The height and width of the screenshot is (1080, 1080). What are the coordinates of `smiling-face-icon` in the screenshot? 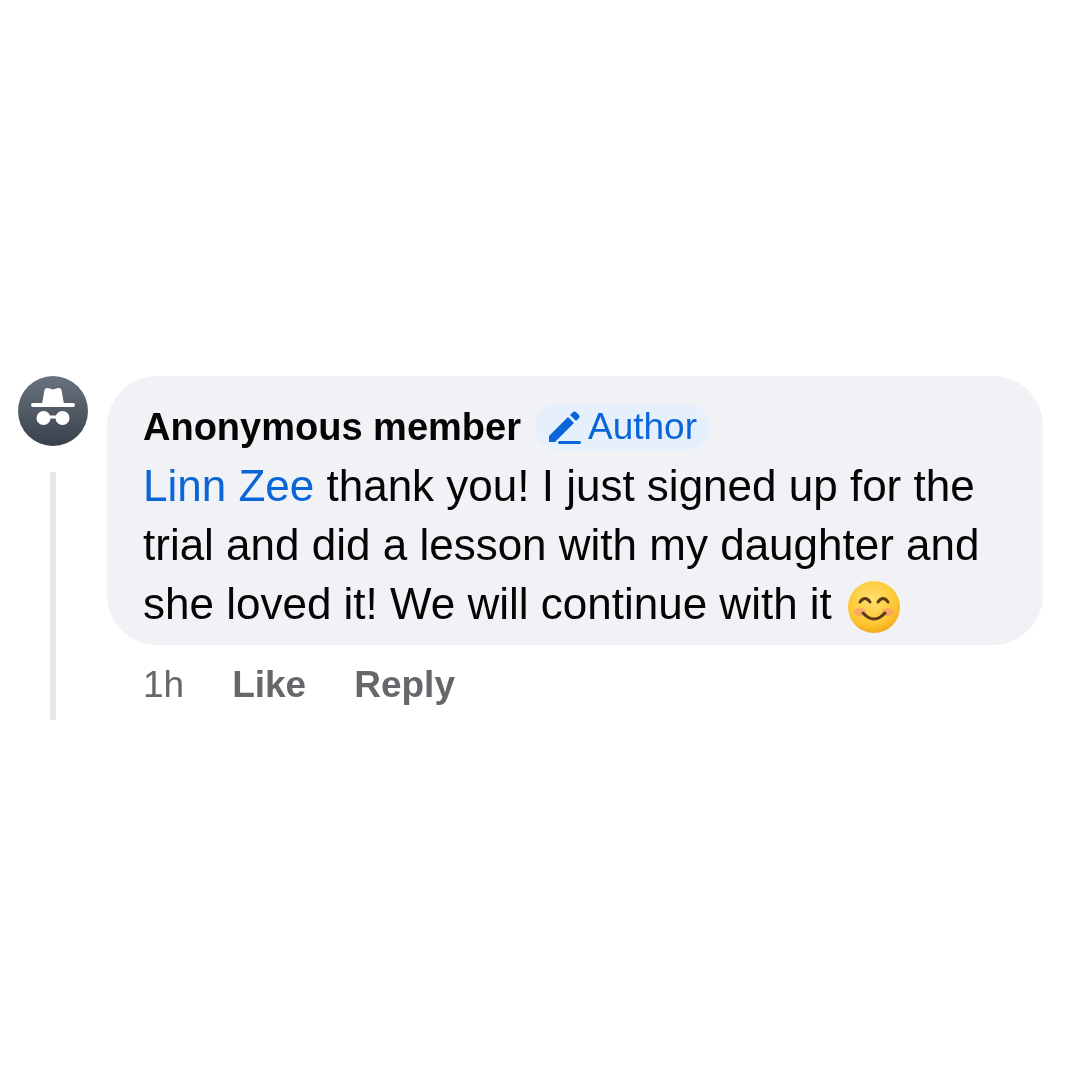 It's located at (874, 607).